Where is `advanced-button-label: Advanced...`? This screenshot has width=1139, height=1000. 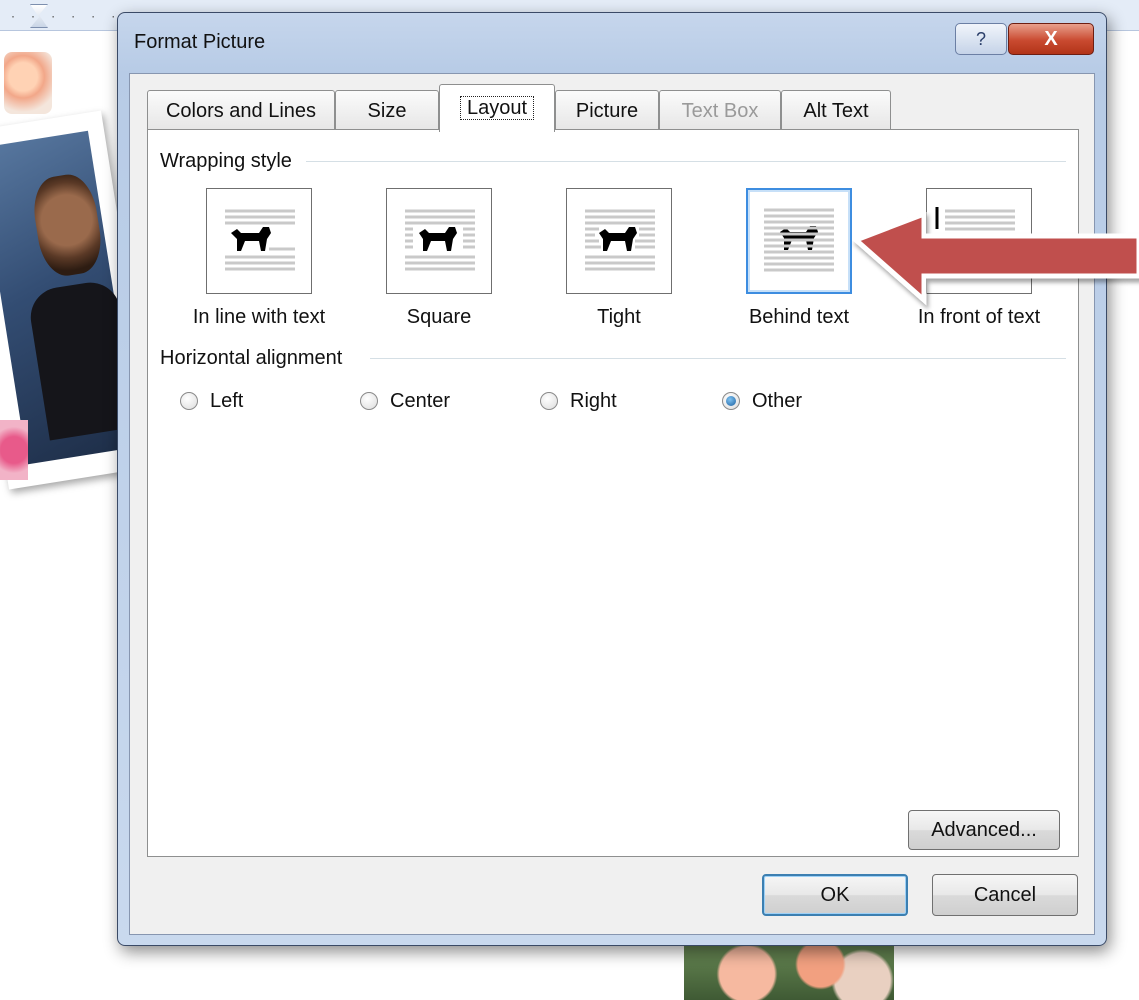
advanced-button-label: Advanced... is located at coordinates (984, 830).